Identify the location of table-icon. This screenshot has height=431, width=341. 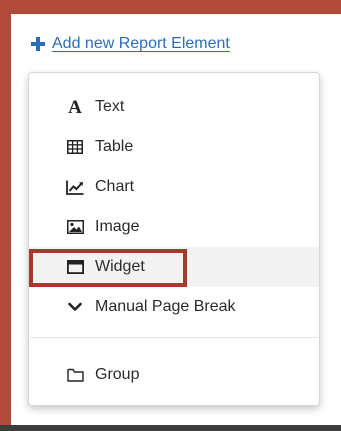
(75, 147).